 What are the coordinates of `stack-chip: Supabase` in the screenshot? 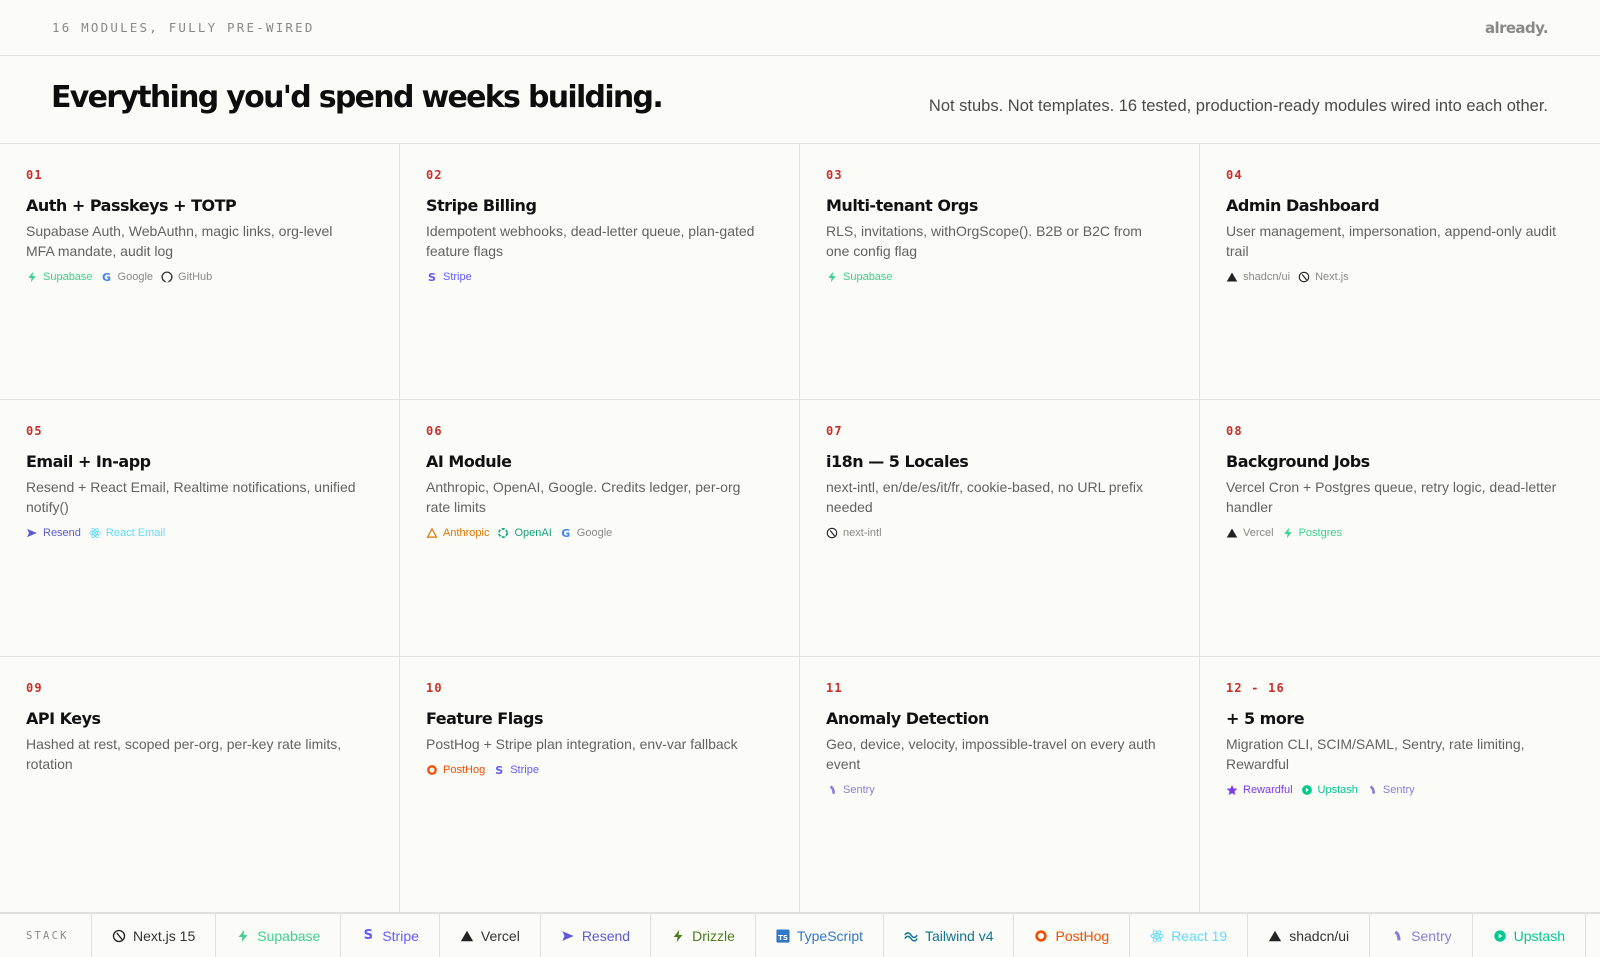 It's located at (279, 935).